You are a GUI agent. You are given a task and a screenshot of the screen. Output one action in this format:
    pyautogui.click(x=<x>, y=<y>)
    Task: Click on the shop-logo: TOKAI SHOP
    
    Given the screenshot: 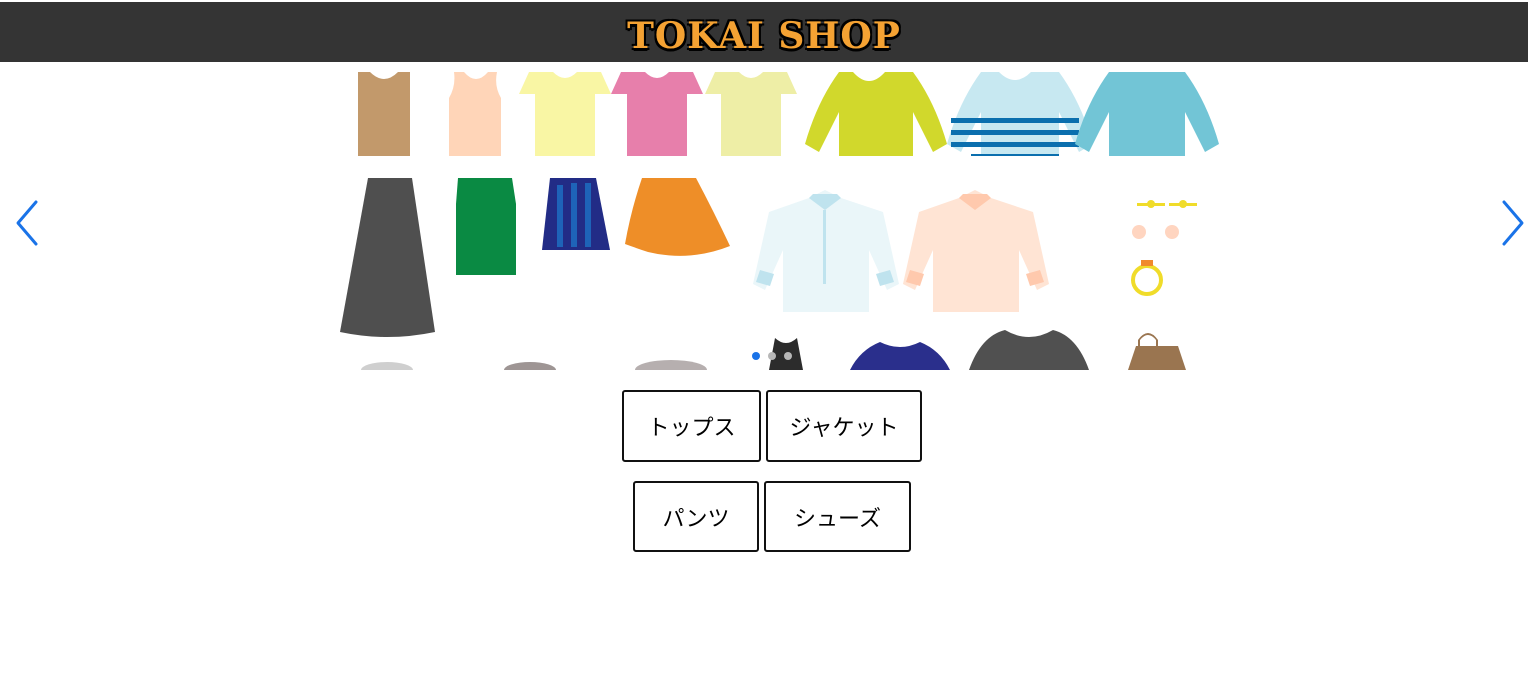 What is the action you would take?
    pyautogui.click(x=764, y=36)
    